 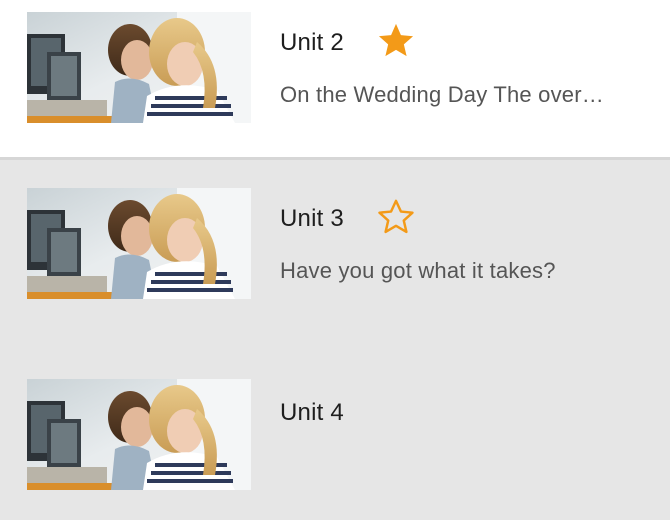 What do you see at coordinates (396, 40) in the screenshot?
I see `star-filled-icon` at bounding box center [396, 40].